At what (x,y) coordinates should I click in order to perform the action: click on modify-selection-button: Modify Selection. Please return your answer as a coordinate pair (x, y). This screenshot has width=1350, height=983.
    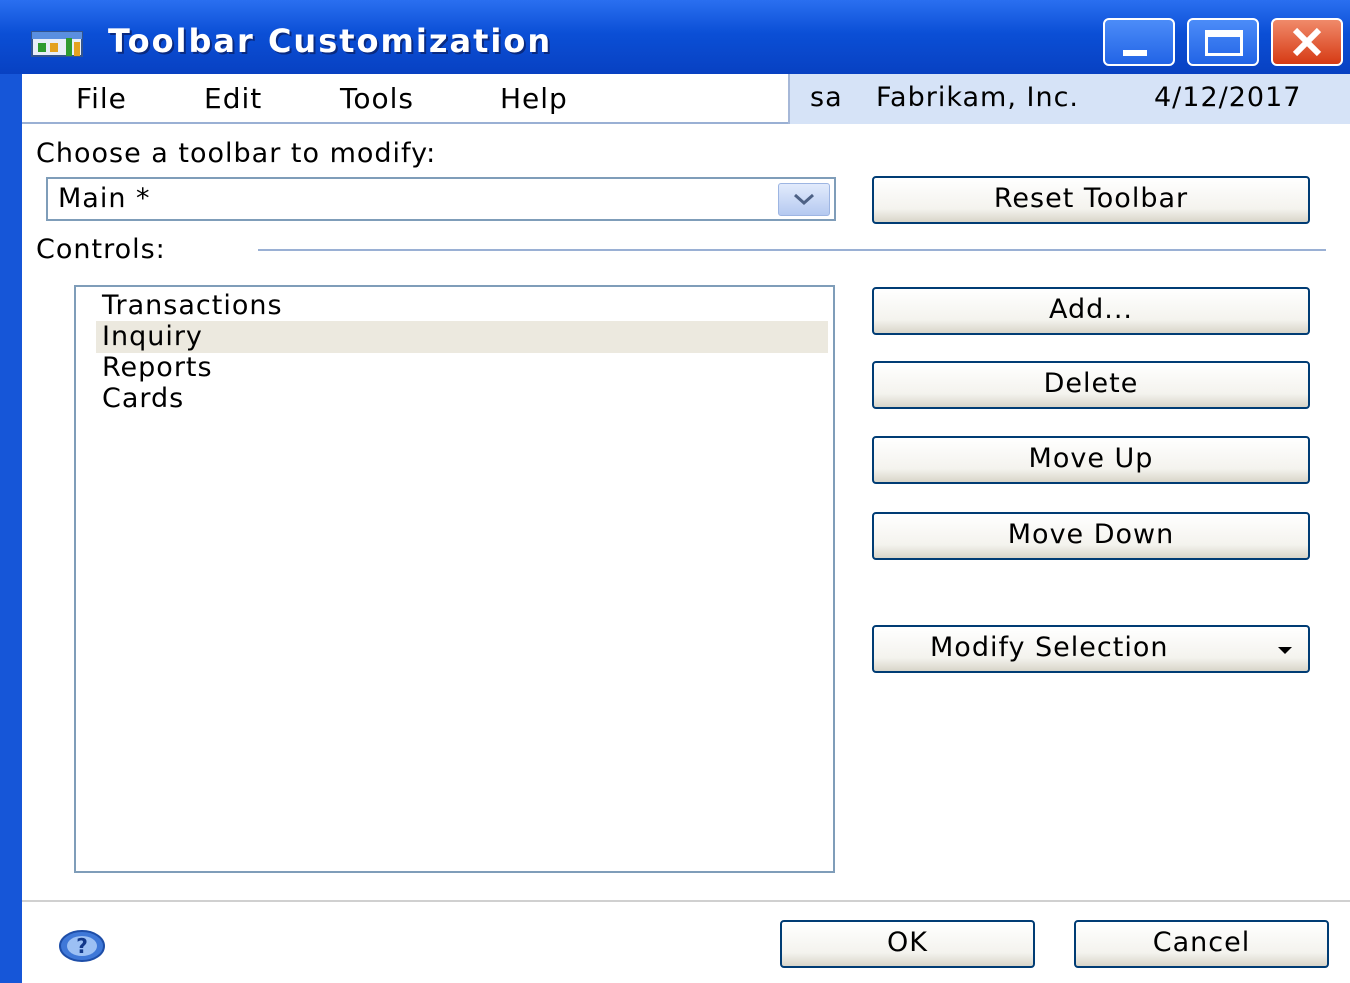
    Looking at the image, I should click on (1091, 649).